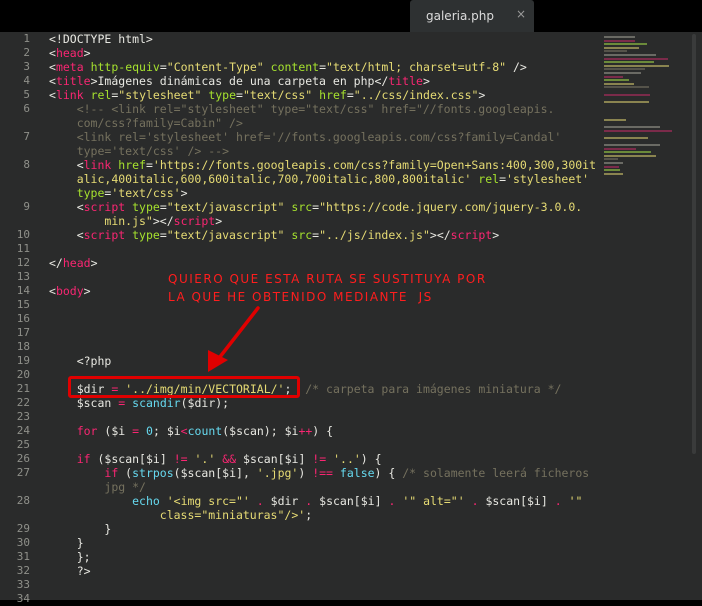  I want to click on tab-galeria: galeria.php ×, so click(472, 16).